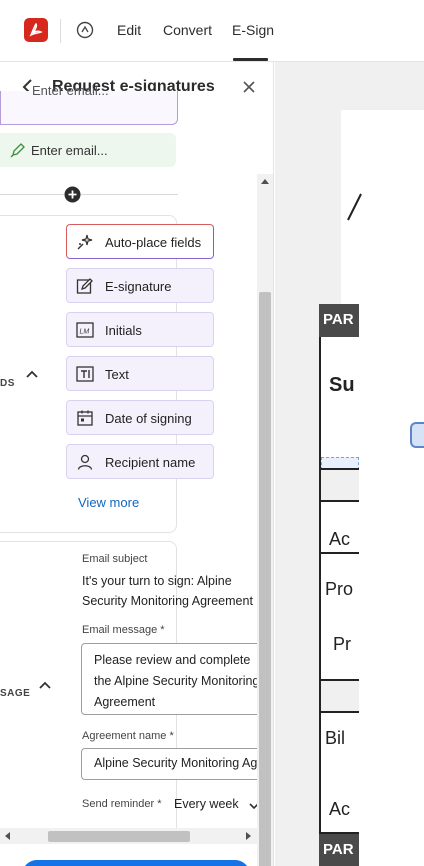  What do you see at coordinates (253, 30) in the screenshot?
I see `tab-e-sign: E-Sign` at bounding box center [253, 30].